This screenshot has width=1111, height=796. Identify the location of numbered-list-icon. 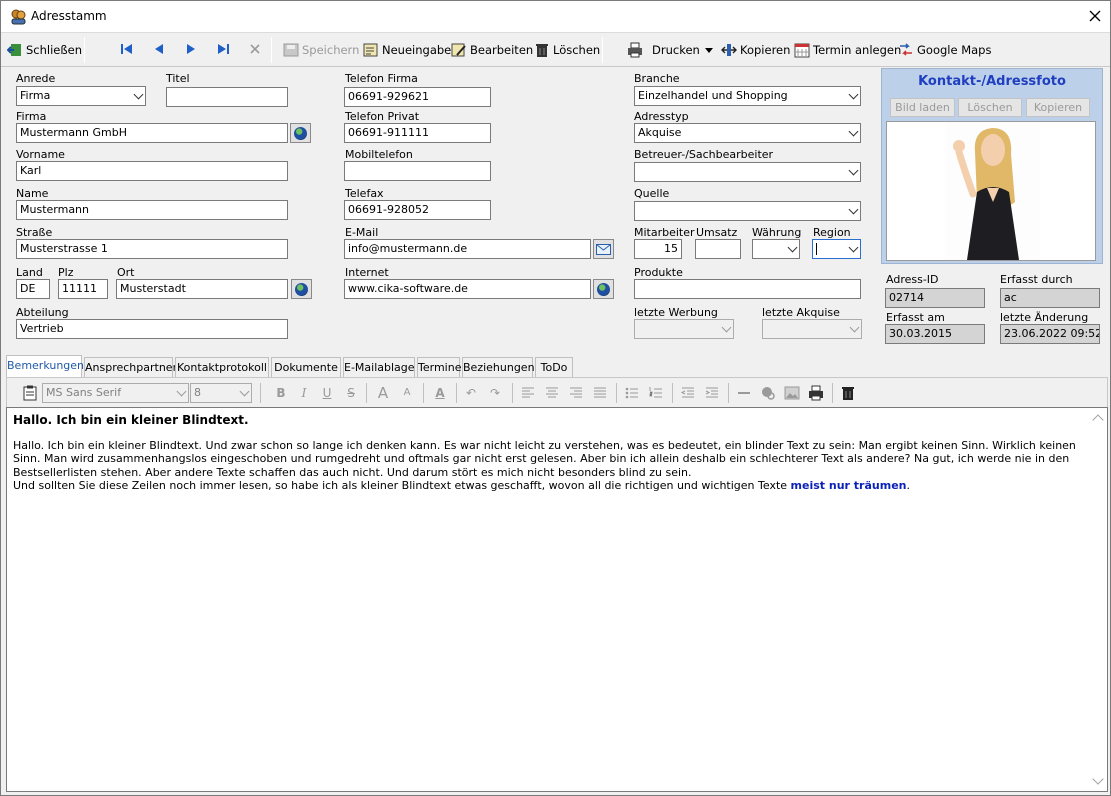
(656, 393).